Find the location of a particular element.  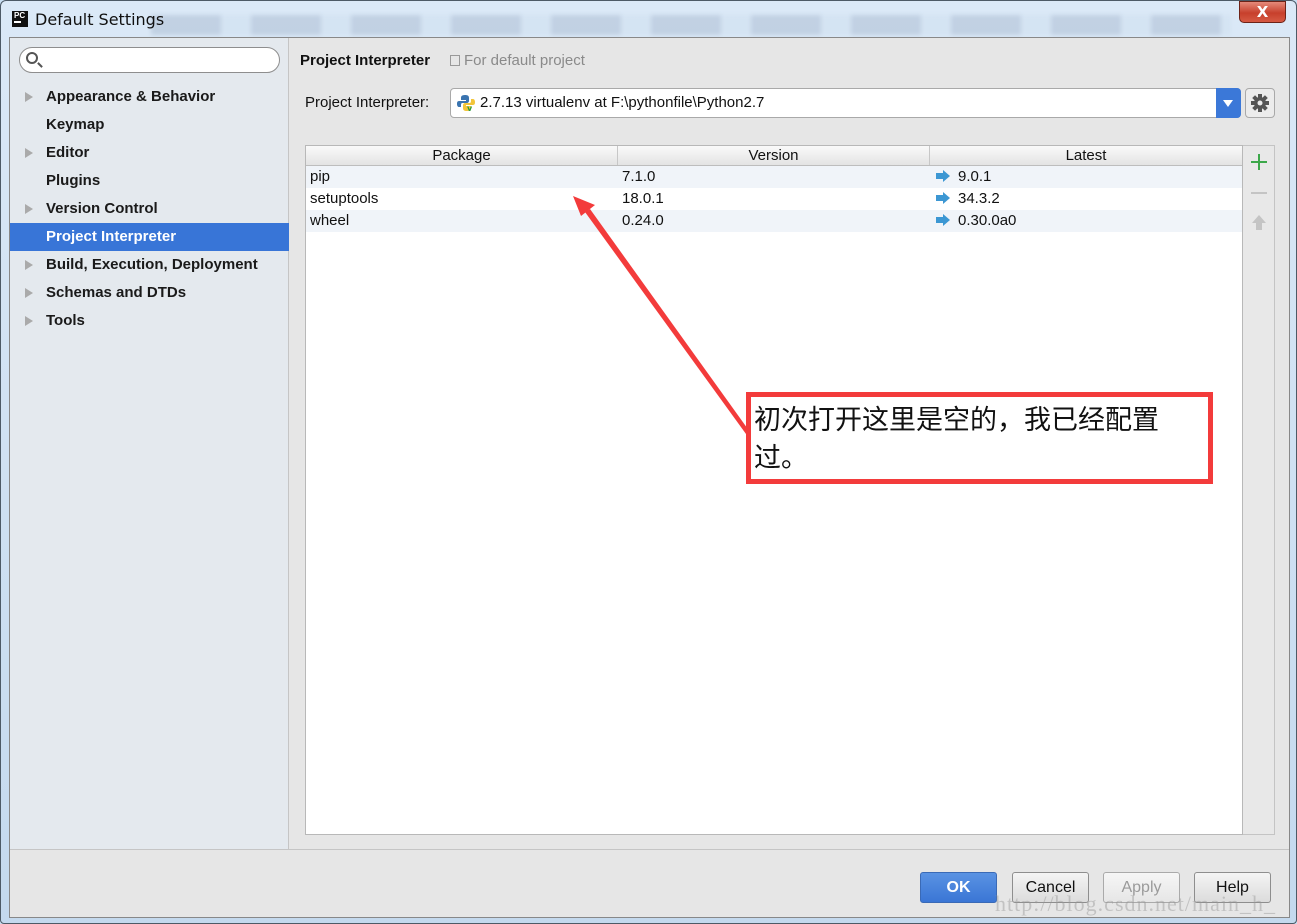

sidebar-item-project-interpreter: Project Interpreter is located at coordinates (149, 237).